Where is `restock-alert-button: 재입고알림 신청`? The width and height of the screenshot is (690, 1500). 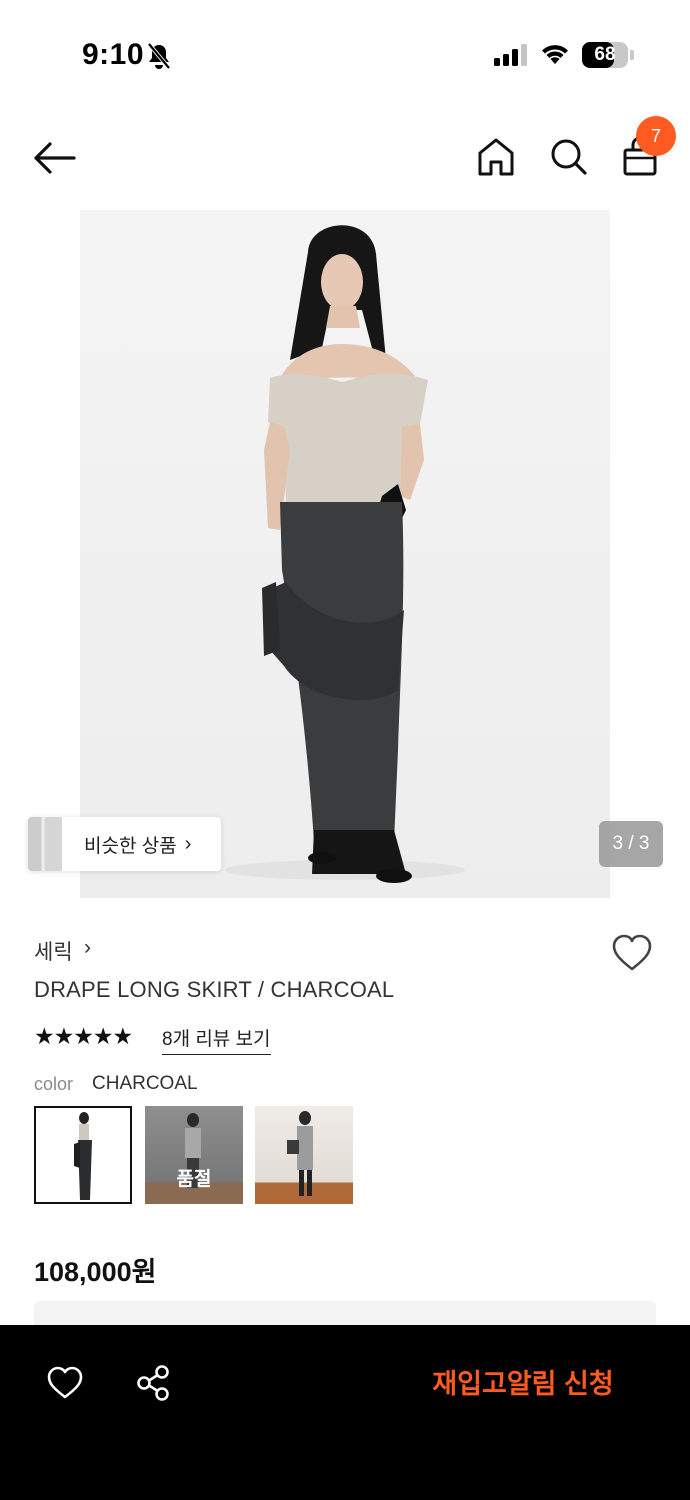 restock-alert-button: 재입고알림 신청 is located at coordinates (523, 1384).